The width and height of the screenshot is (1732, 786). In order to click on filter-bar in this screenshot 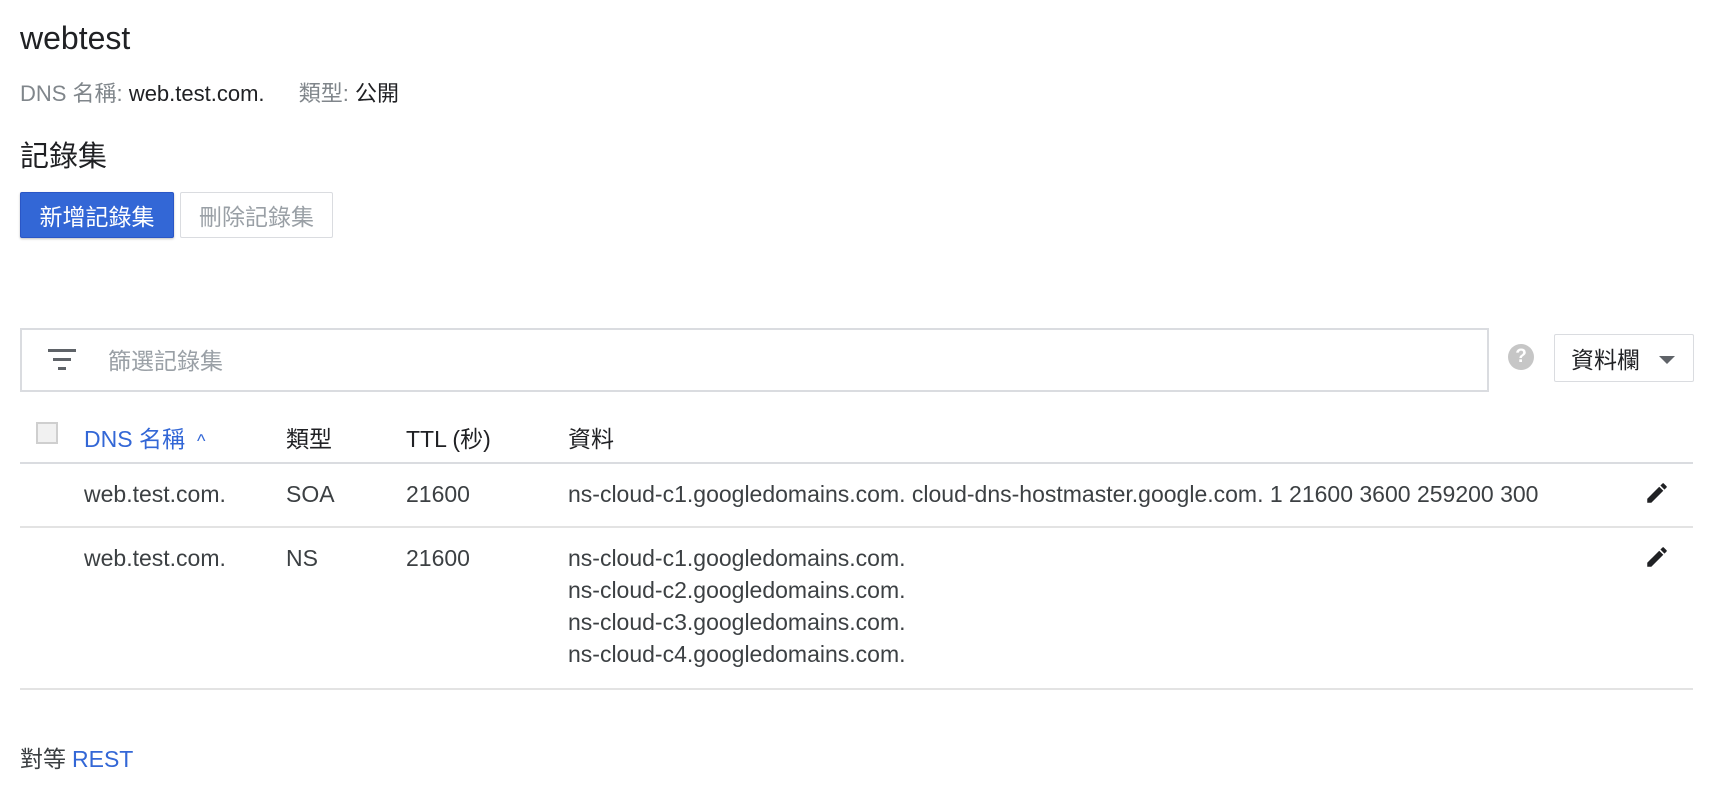, I will do `click(754, 360)`.